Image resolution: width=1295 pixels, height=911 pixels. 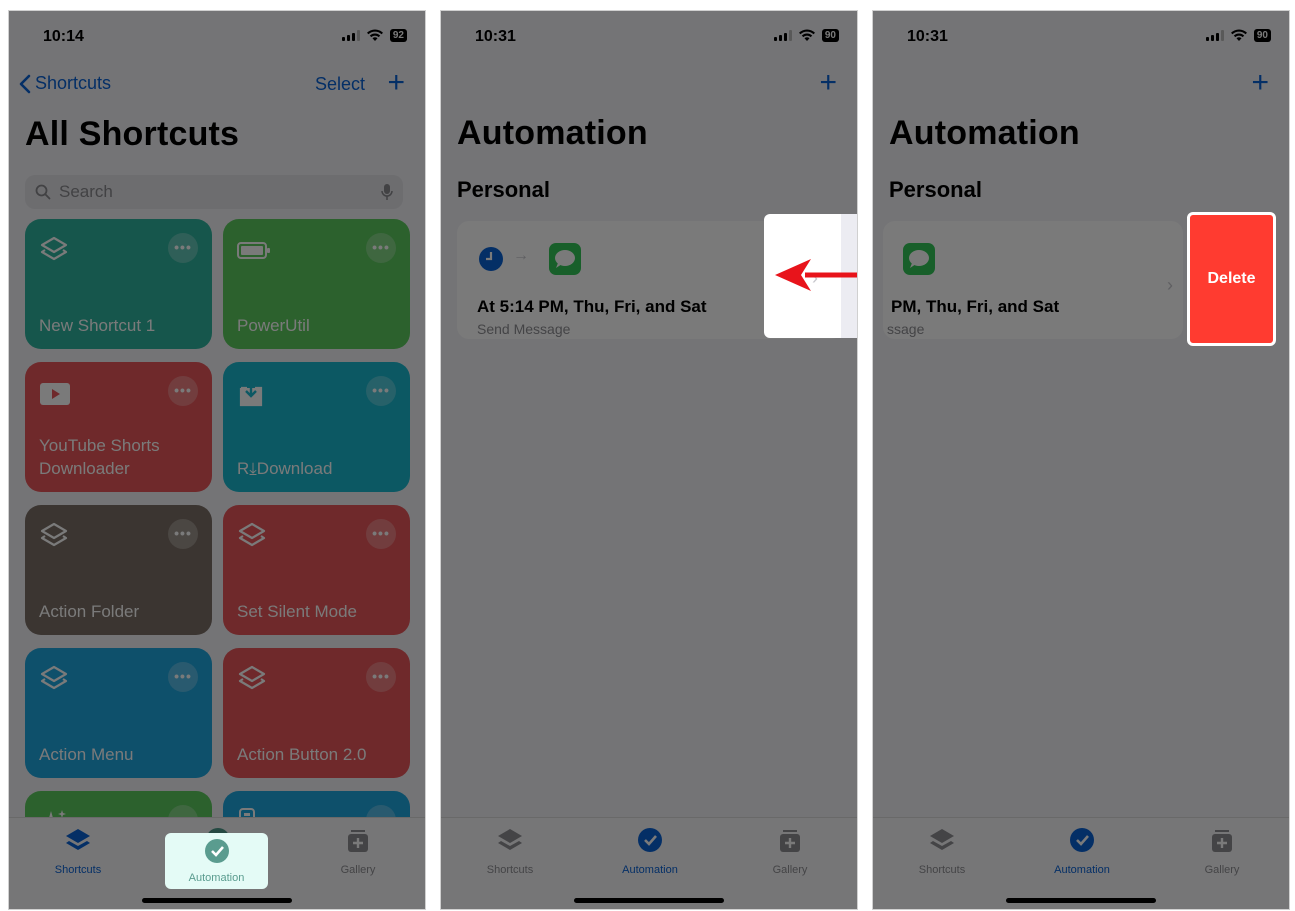 What do you see at coordinates (118, 427) in the screenshot?
I see `shortcut-tile: ••• YouTube Shorts Downloader` at bounding box center [118, 427].